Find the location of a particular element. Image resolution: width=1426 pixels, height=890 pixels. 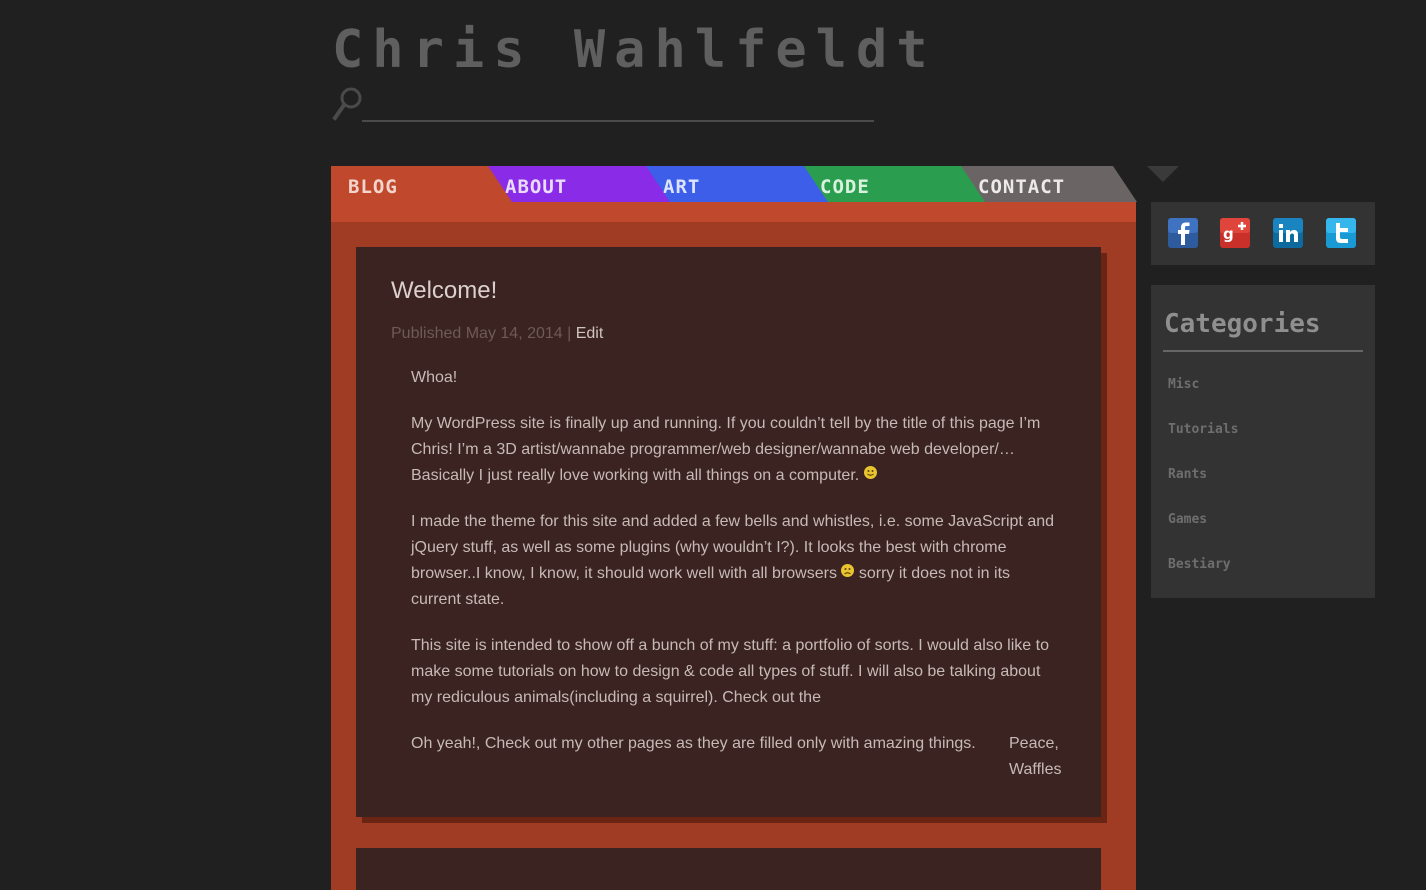

post-meta: Published May 14, 2014 | Edit is located at coordinates (497, 334).